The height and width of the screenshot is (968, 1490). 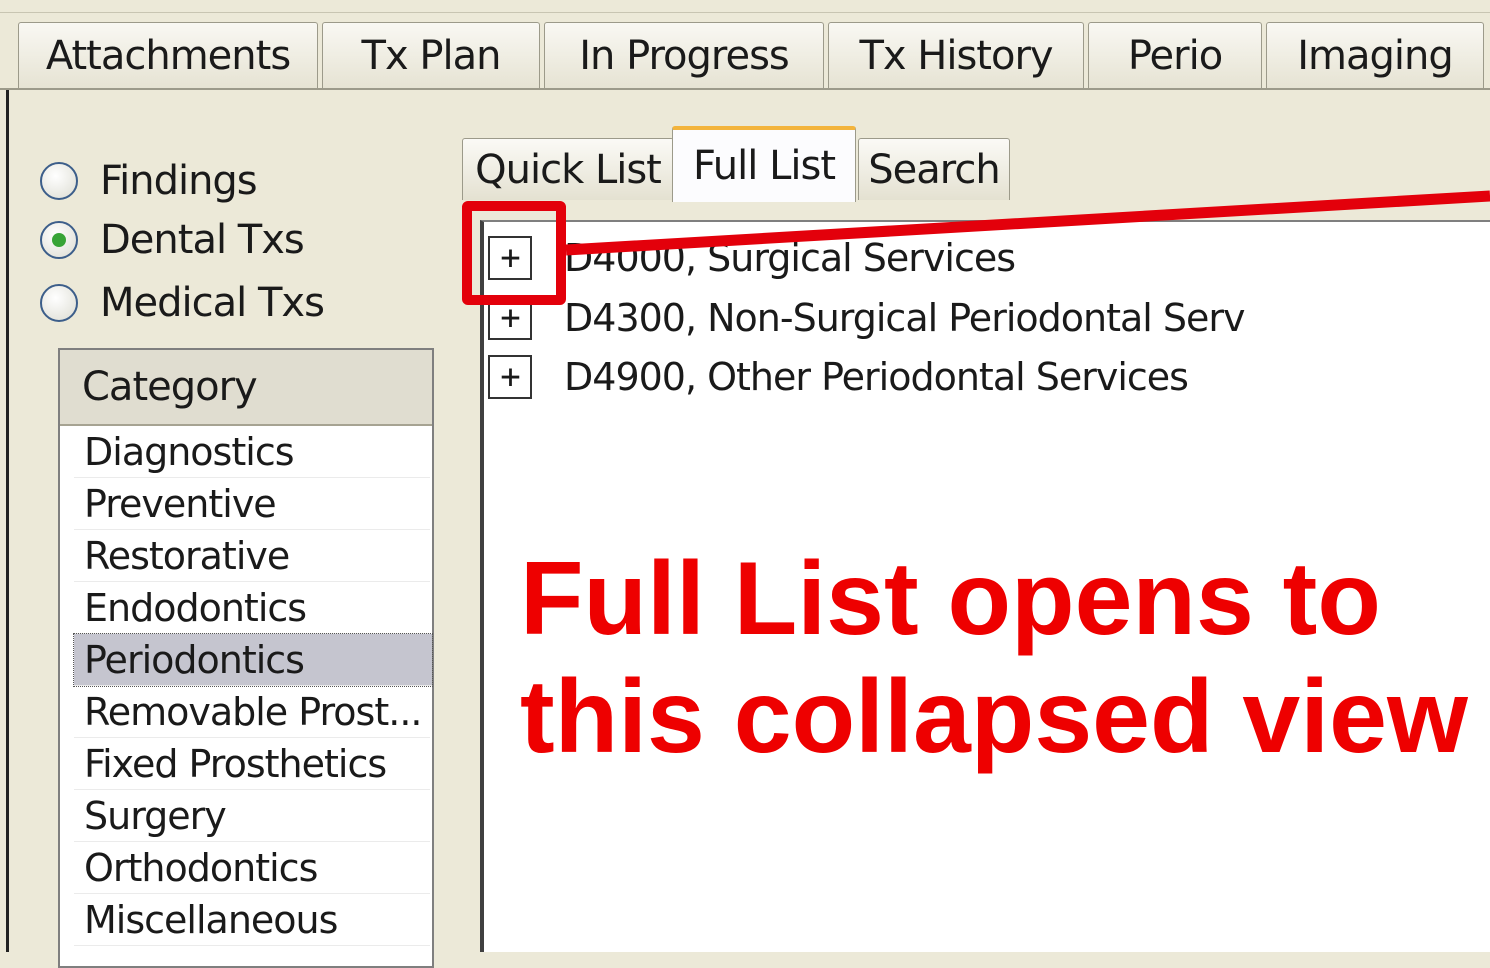 What do you see at coordinates (994, 717) in the screenshot?
I see `annotation-line-2: this collapsed view` at bounding box center [994, 717].